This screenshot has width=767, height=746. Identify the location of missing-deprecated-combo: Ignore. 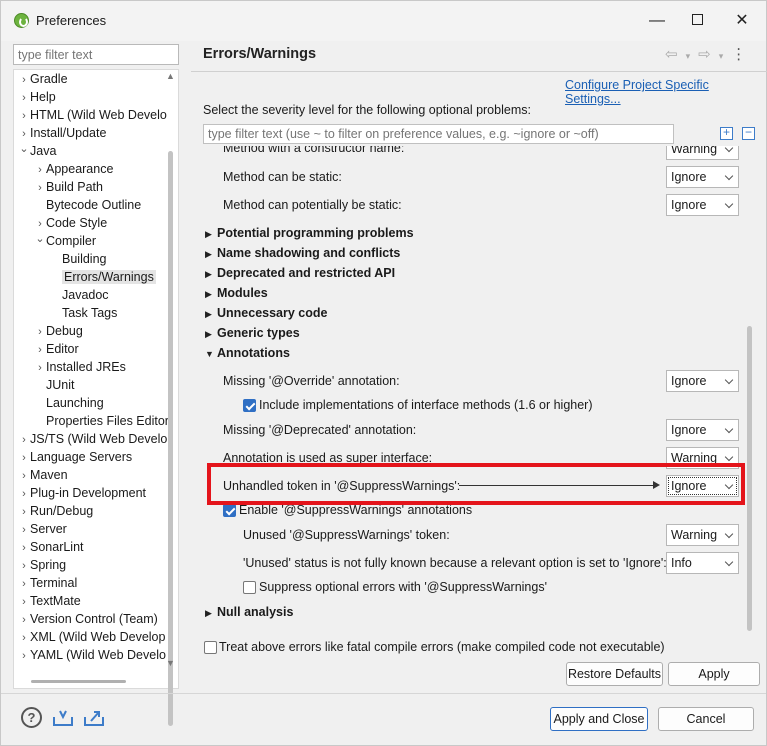
(702, 430).